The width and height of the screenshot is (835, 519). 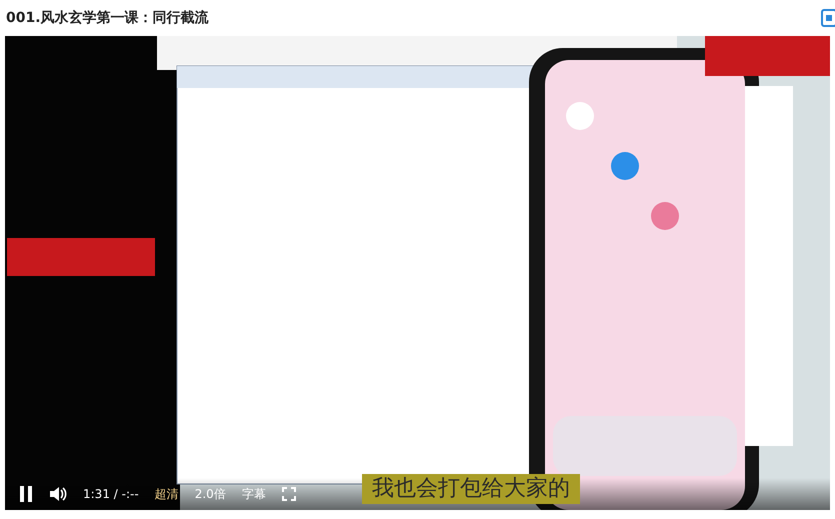 What do you see at coordinates (471, 489) in the screenshot?
I see `subtitle-caption: 我也会打包给大家的` at bounding box center [471, 489].